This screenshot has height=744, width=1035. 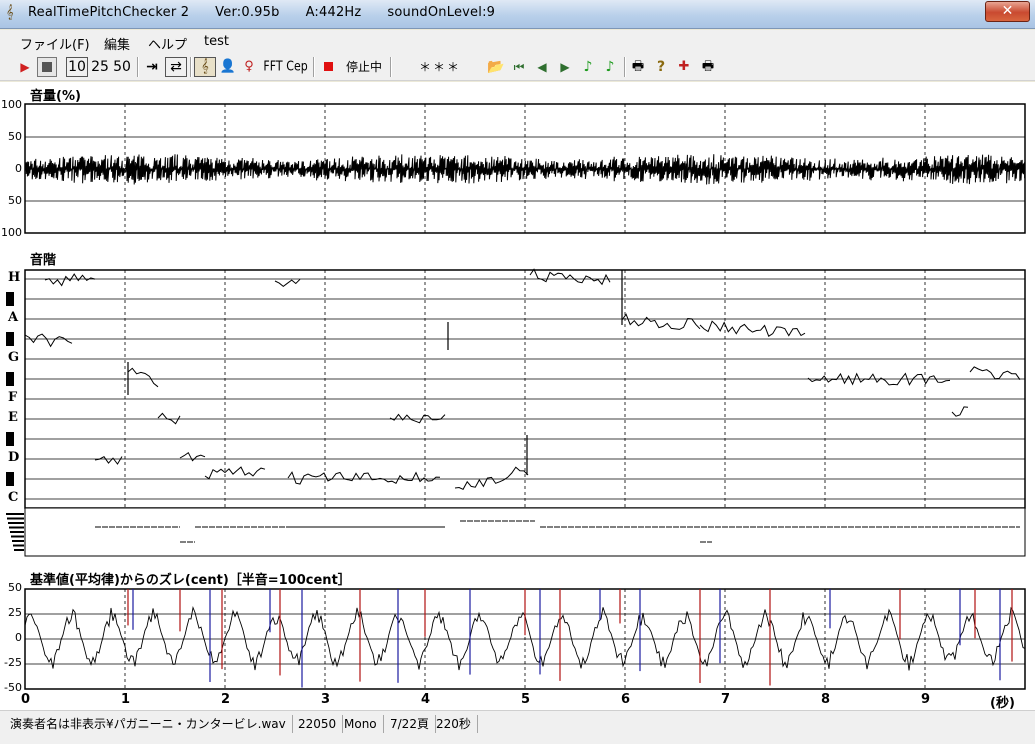 I want to click on x-axis-label: 2, so click(x=226, y=699).